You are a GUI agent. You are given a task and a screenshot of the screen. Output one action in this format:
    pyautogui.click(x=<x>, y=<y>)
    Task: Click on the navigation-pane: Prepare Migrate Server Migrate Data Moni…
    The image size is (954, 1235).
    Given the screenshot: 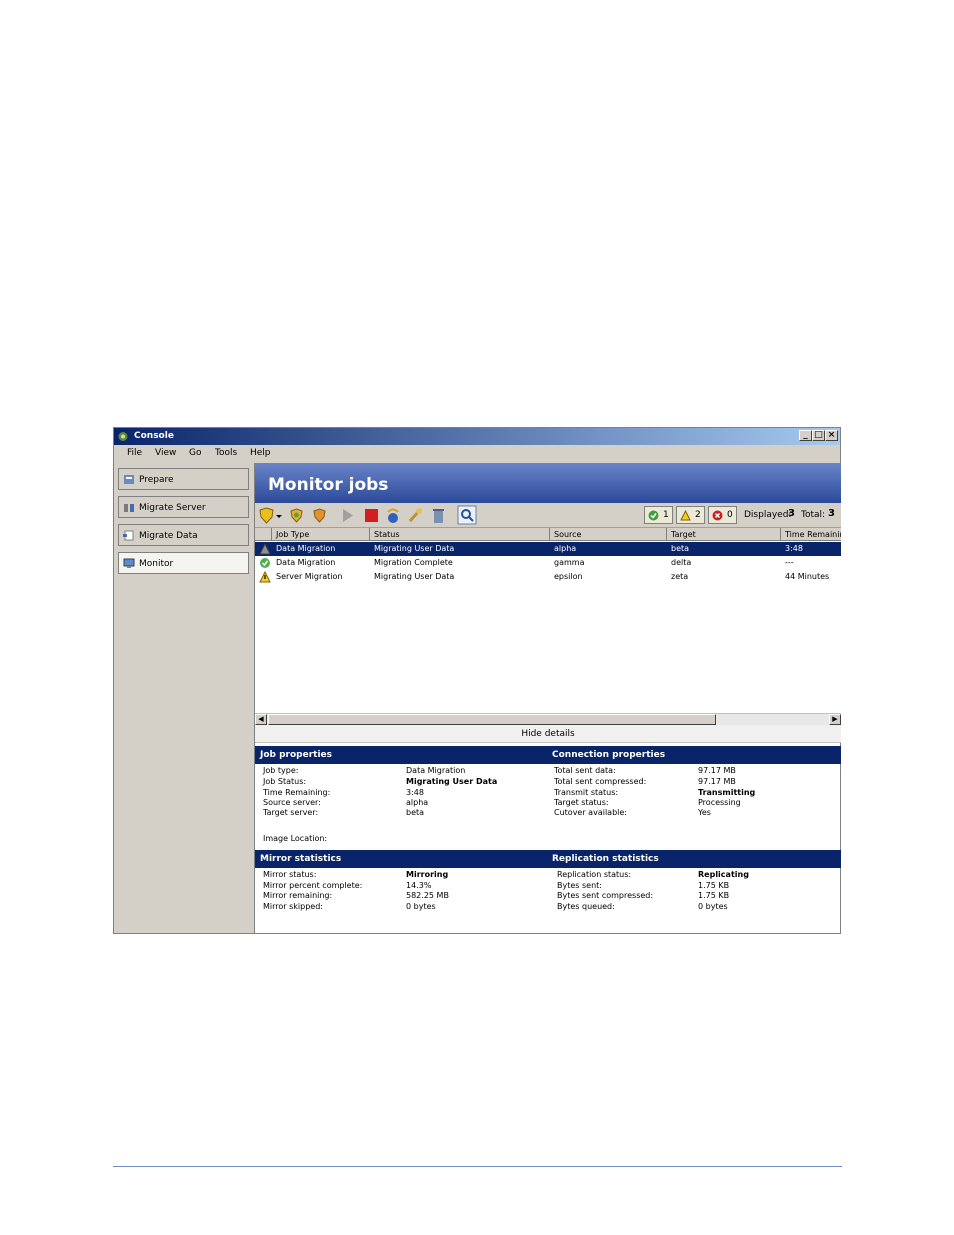 What is the action you would take?
    pyautogui.click(x=183, y=698)
    